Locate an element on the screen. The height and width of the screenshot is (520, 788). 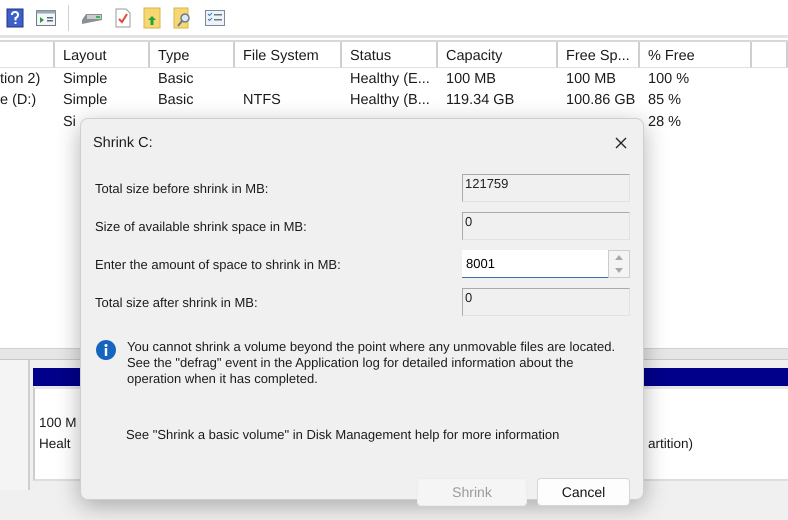
partition-size: 100 M is located at coordinates (58, 423).